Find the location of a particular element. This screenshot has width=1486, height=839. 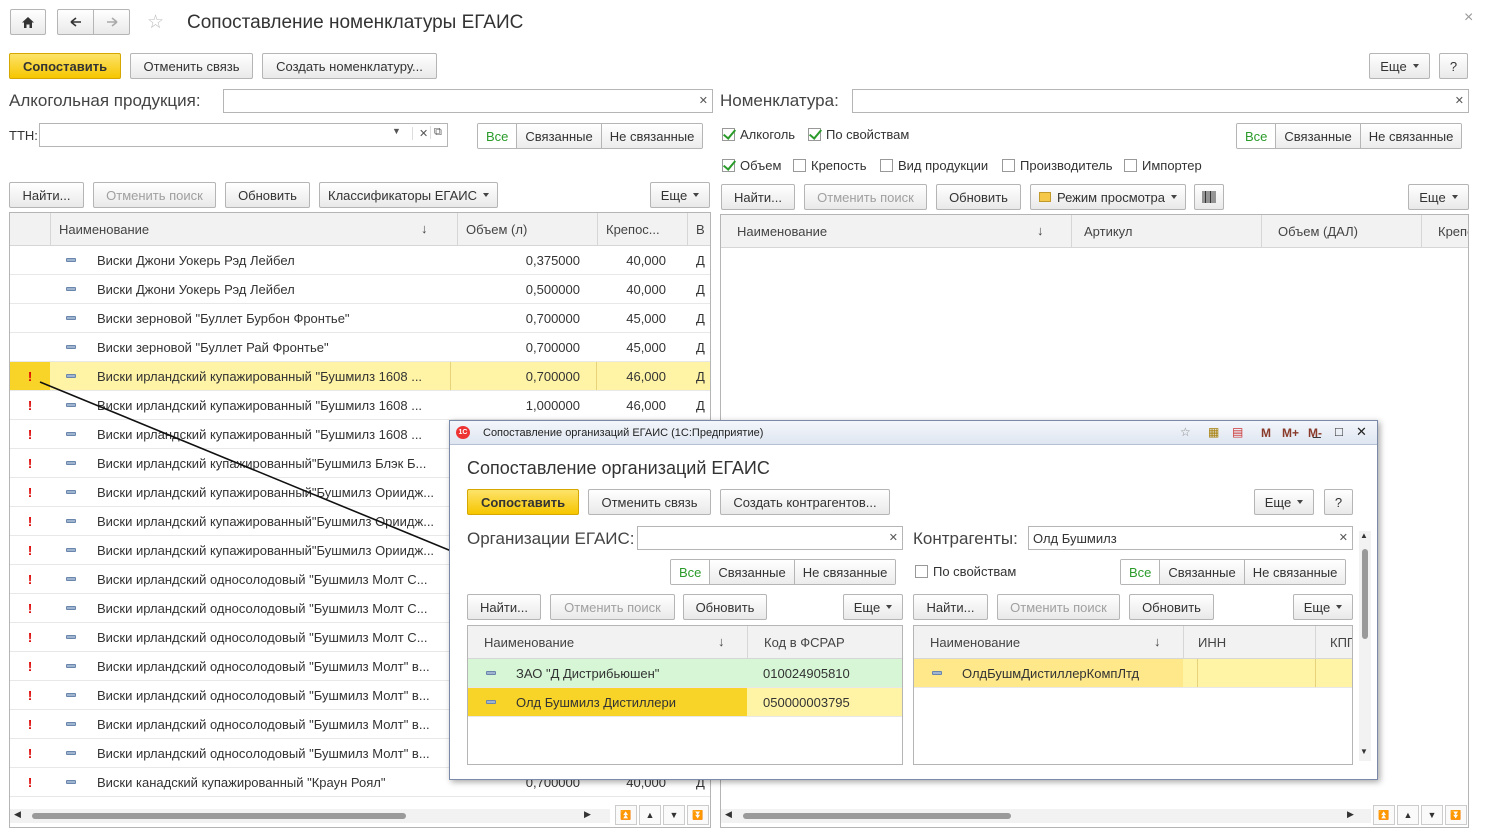

app-logo-icon: 1С is located at coordinates (463, 432).